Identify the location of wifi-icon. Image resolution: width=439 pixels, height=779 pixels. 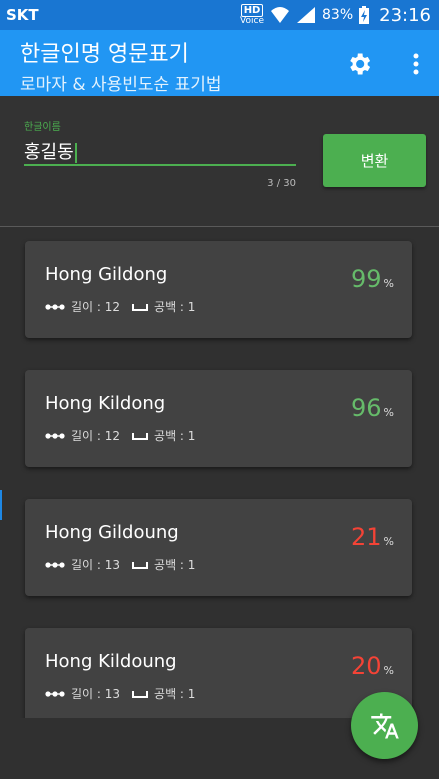
(280, 15).